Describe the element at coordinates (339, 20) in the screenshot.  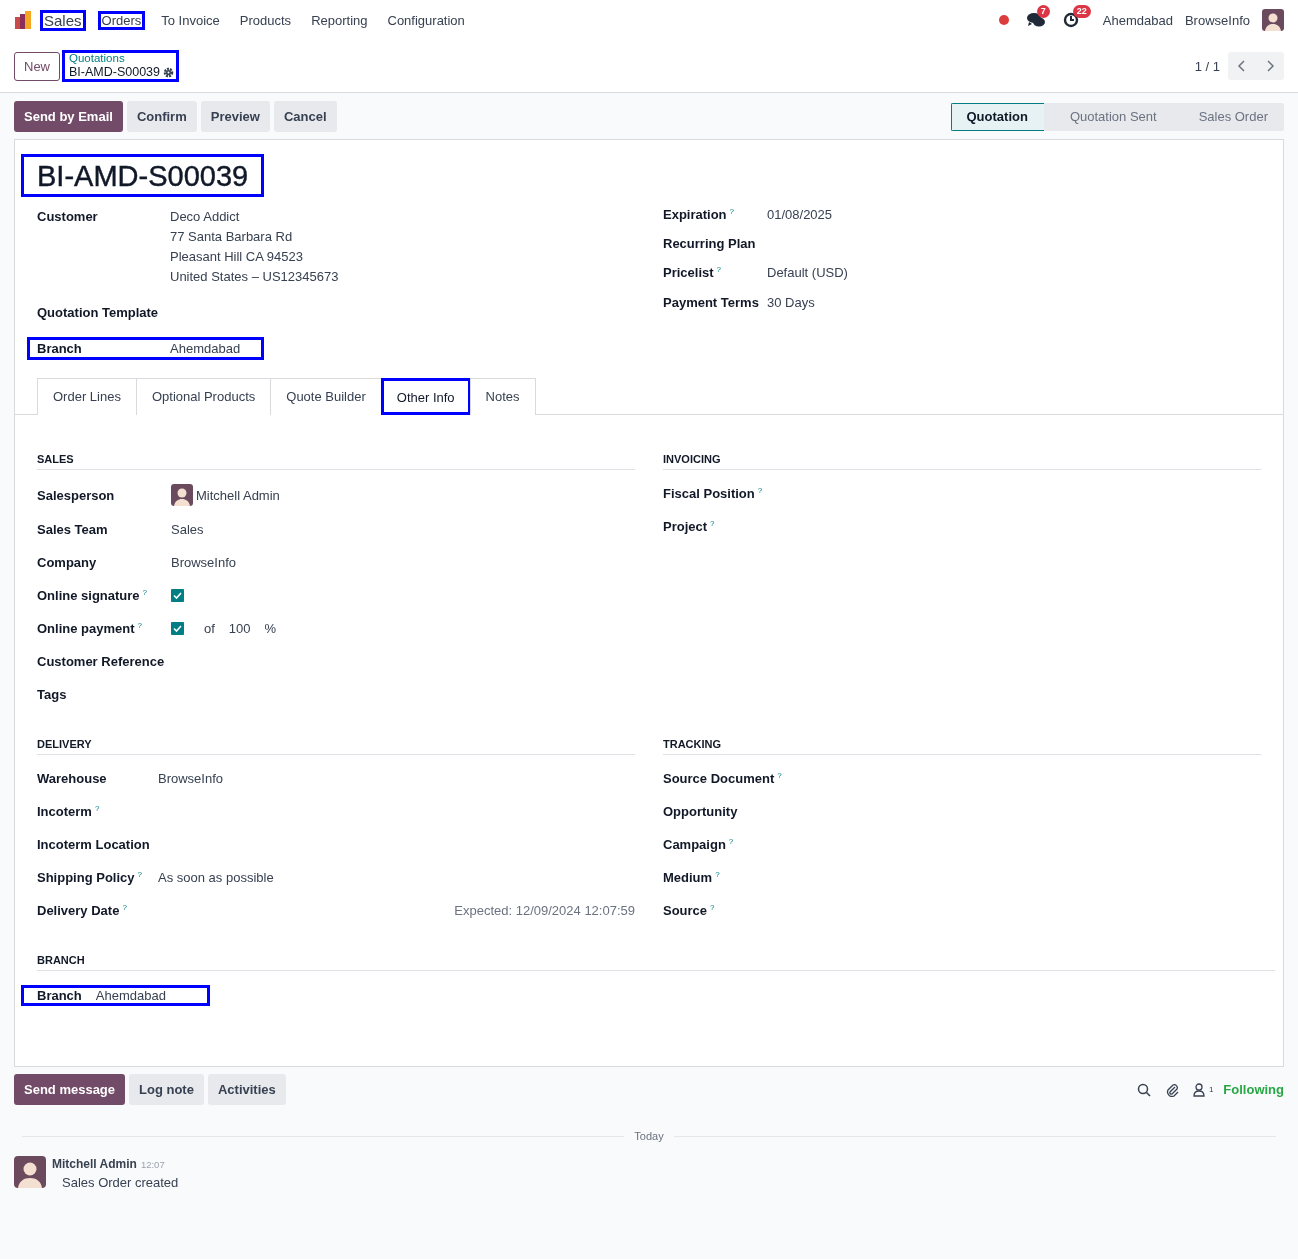
I see `menu-item: Reporting` at that location.